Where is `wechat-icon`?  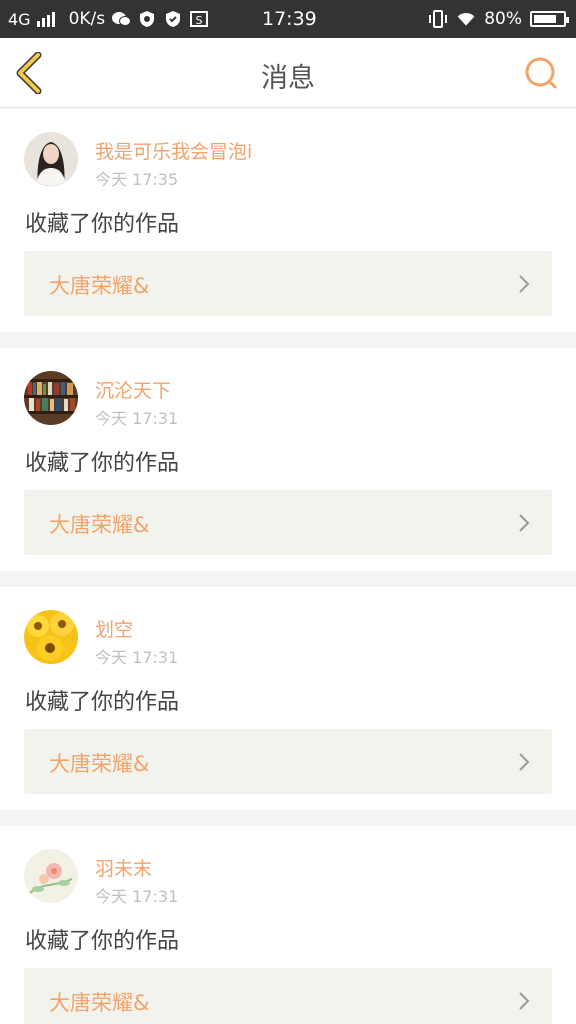 wechat-icon is located at coordinates (121, 19).